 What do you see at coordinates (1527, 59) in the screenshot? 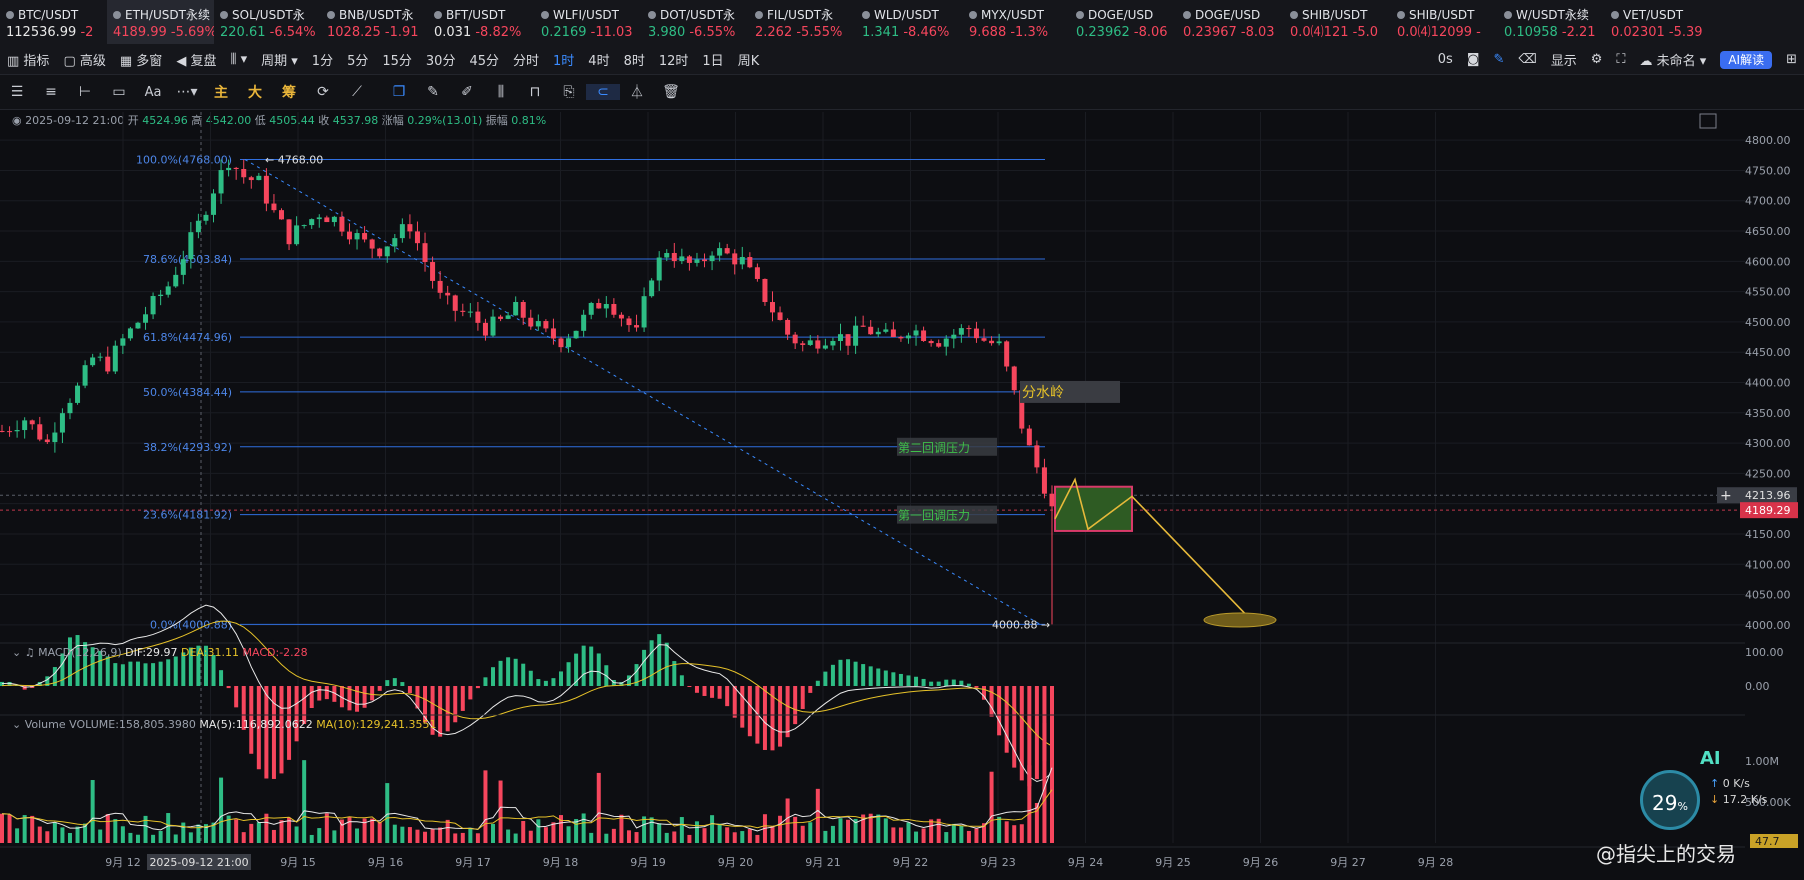
I see `trash-icon: ⌫` at bounding box center [1527, 59].